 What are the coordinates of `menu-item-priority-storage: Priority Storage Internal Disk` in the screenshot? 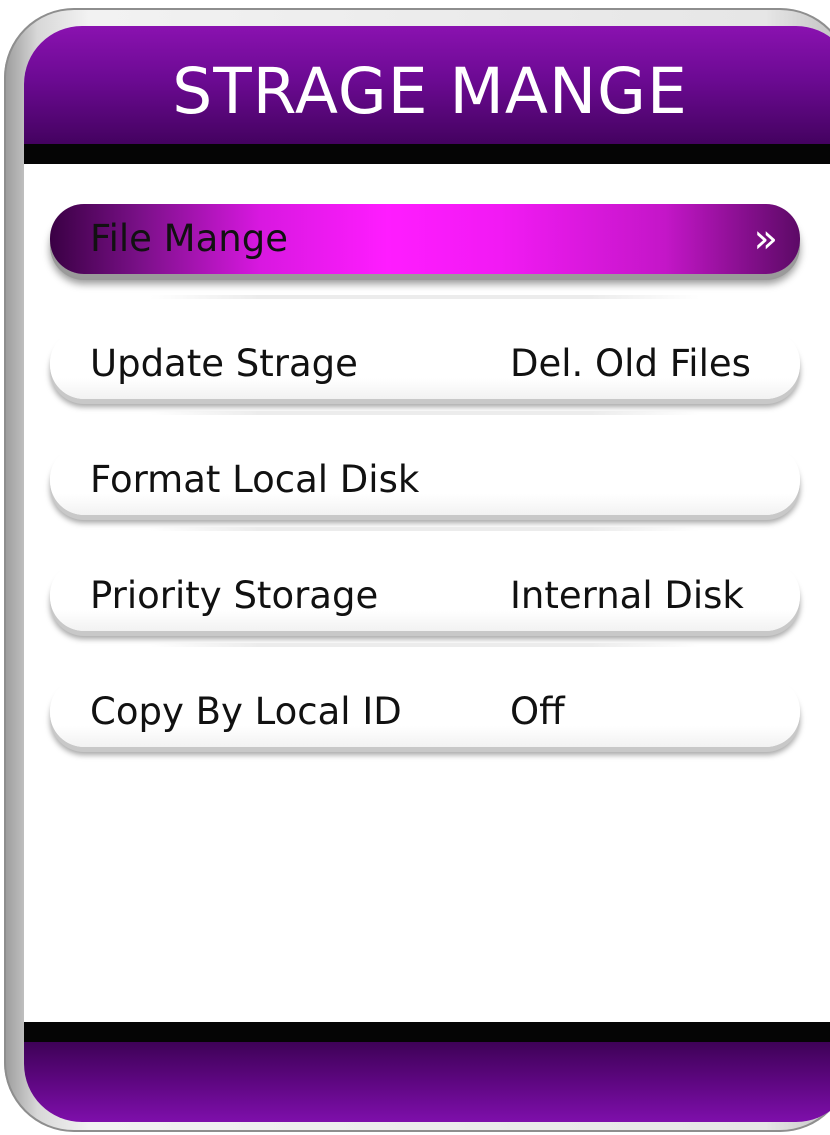 It's located at (425, 579).